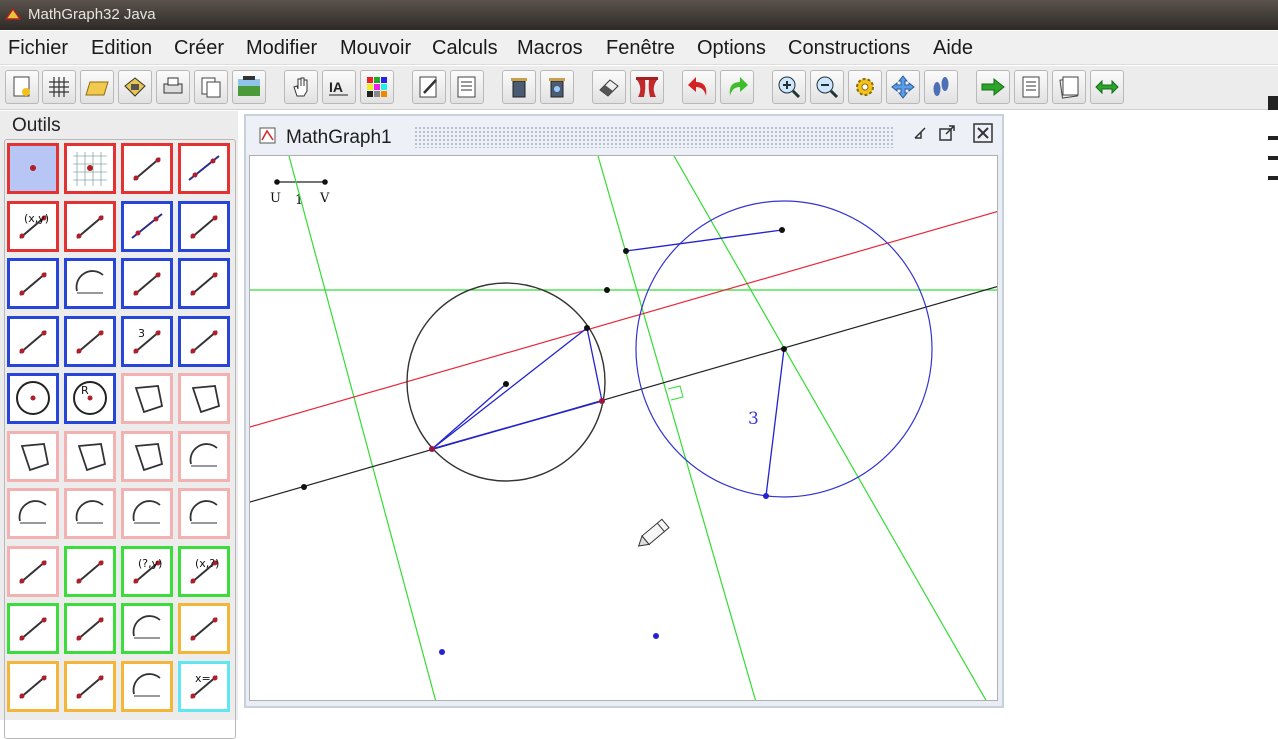 The image size is (1278, 739). I want to click on tool-button-triangle, so click(147, 456).